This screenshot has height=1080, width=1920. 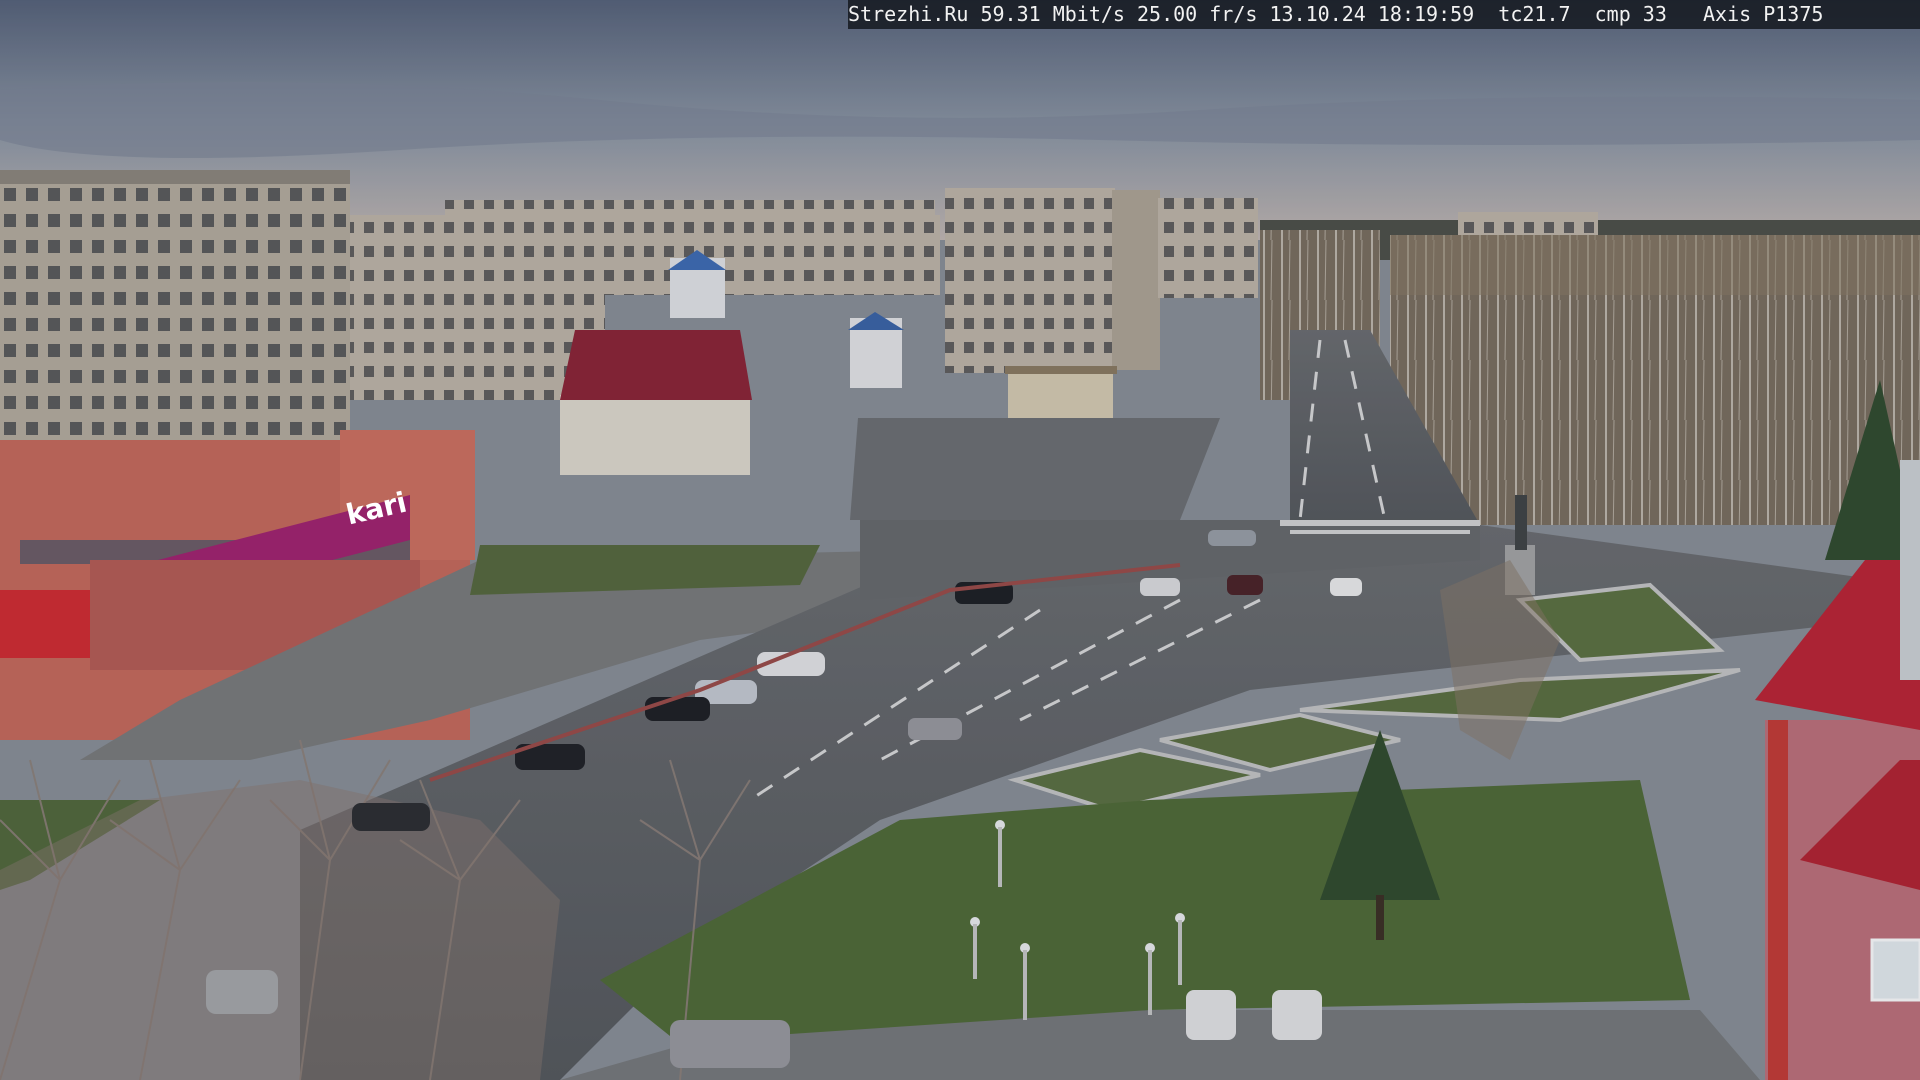 What do you see at coordinates (1534, 14) in the screenshot?
I see `osd-tc: tc21.7` at bounding box center [1534, 14].